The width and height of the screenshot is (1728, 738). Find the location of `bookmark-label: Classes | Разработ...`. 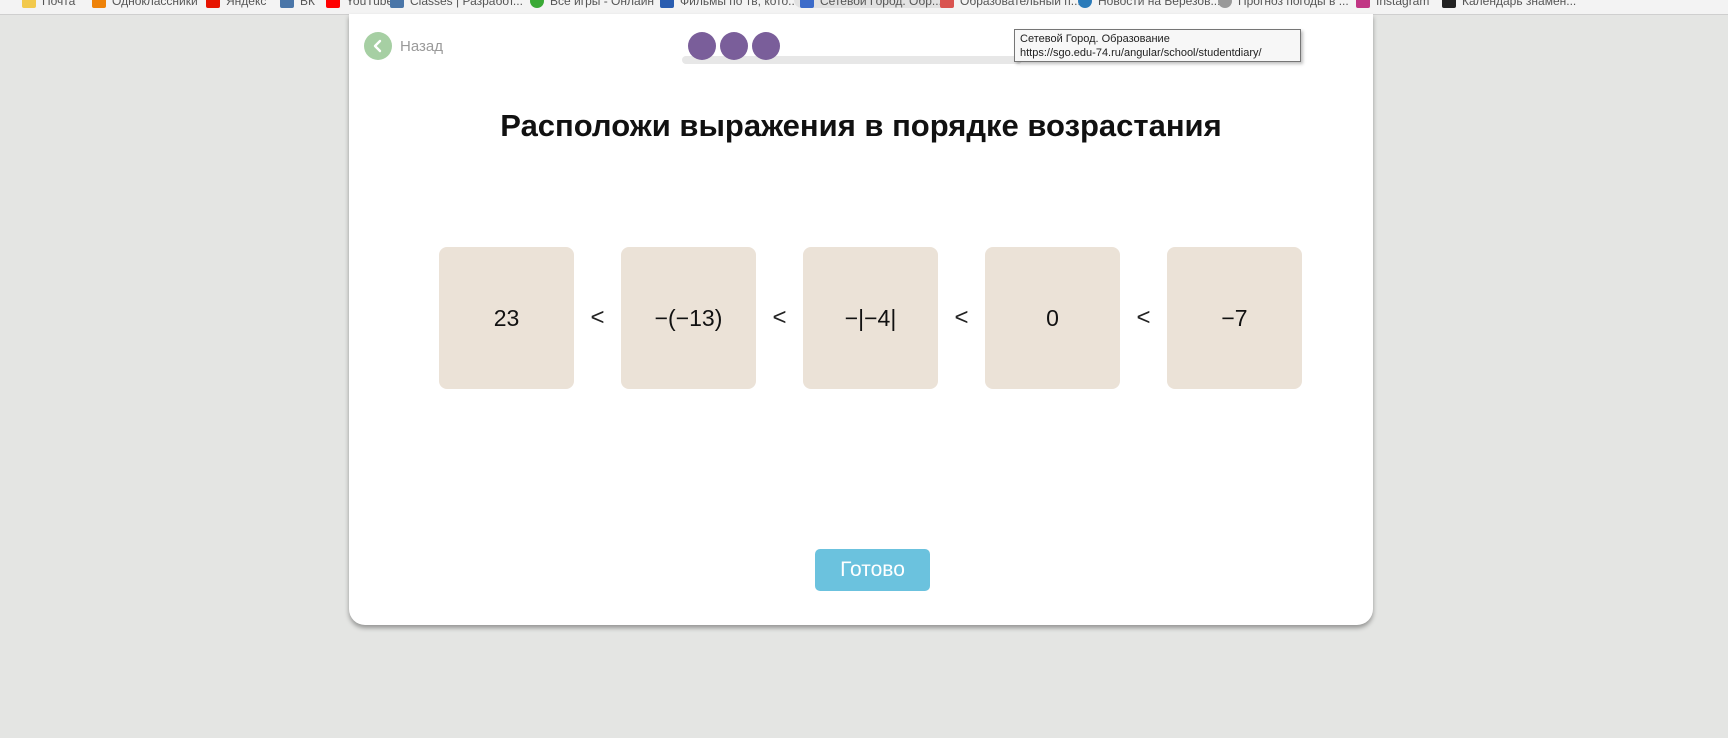

bookmark-label: Classes | Разработ... is located at coordinates (466, 4).